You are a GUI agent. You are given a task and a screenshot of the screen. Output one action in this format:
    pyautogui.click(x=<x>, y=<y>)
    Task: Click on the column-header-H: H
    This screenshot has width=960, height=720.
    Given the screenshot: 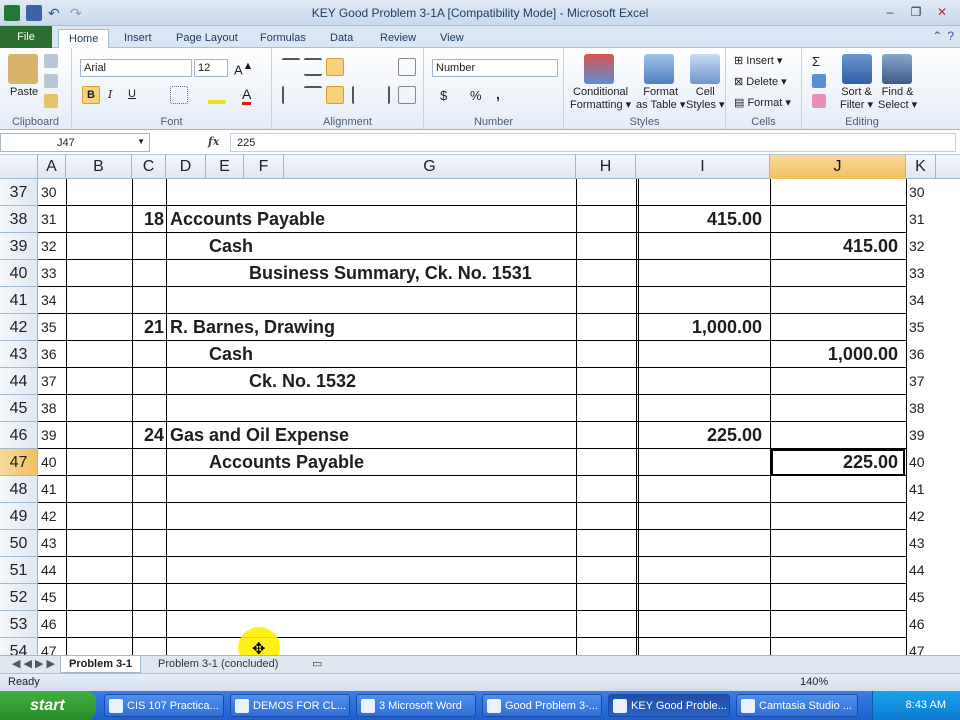 What is the action you would take?
    pyautogui.click(x=606, y=167)
    